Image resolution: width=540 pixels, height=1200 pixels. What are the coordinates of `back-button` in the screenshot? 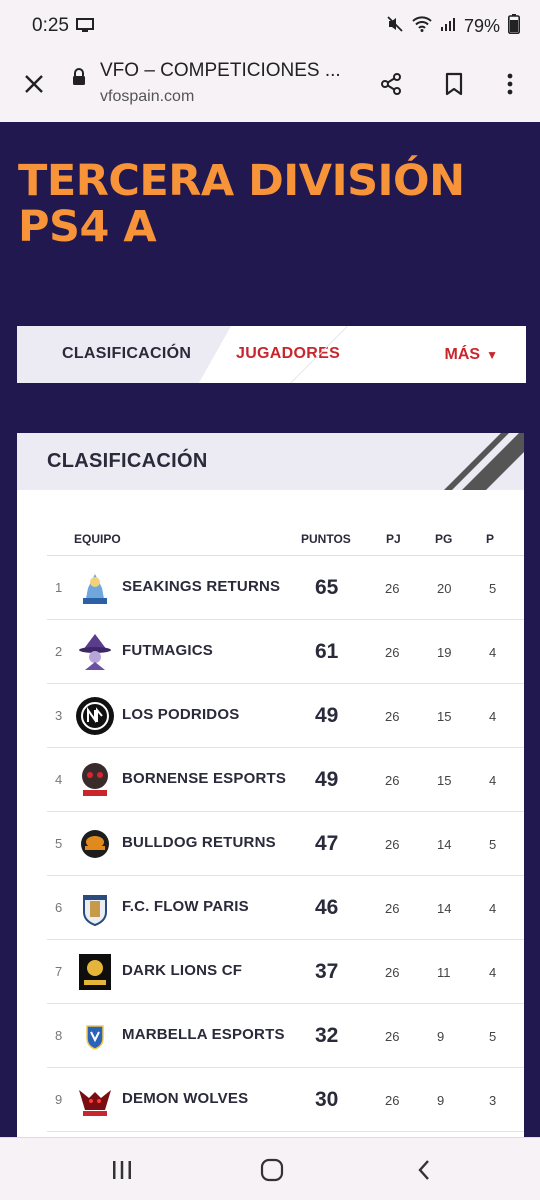 It's located at (424, 1170).